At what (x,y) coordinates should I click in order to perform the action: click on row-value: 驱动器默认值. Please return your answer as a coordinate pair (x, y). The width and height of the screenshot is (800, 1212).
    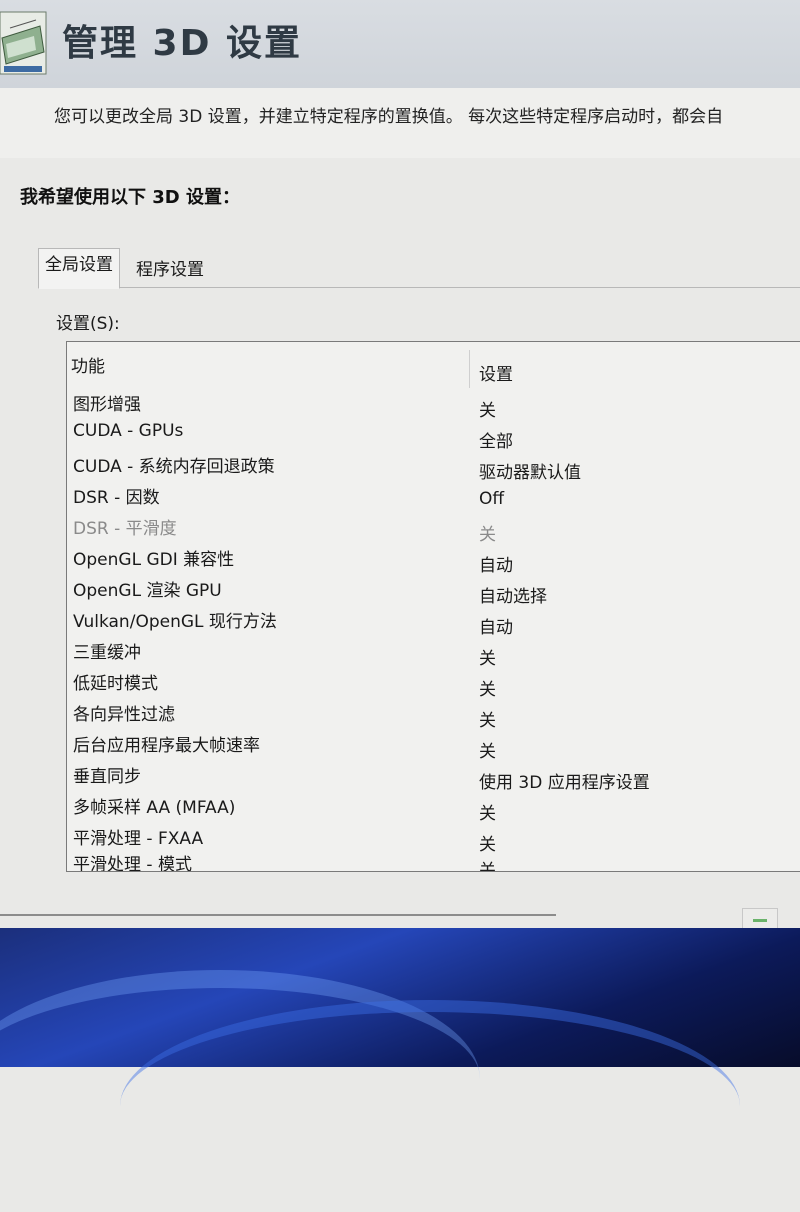
    Looking at the image, I should click on (530, 470).